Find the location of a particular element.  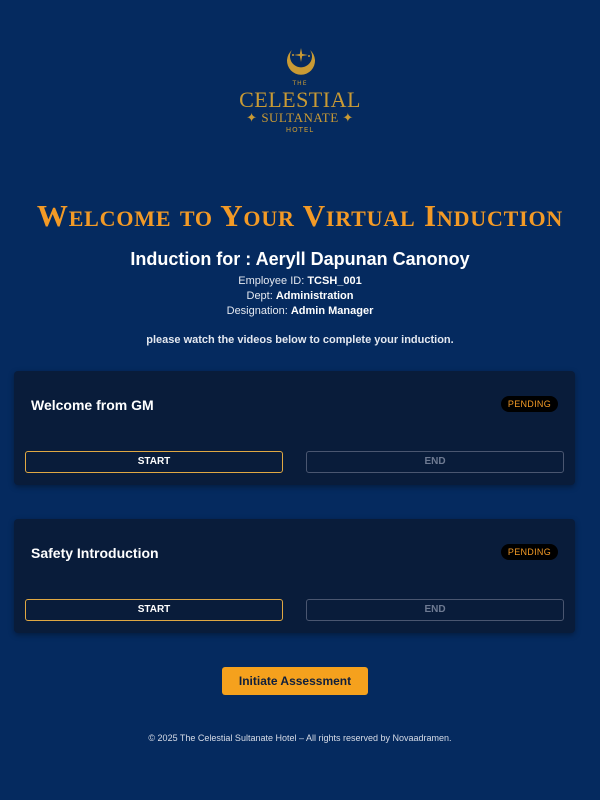

logo-sultanate-text: ✦ SULTANATE ✦ is located at coordinates (300, 117).